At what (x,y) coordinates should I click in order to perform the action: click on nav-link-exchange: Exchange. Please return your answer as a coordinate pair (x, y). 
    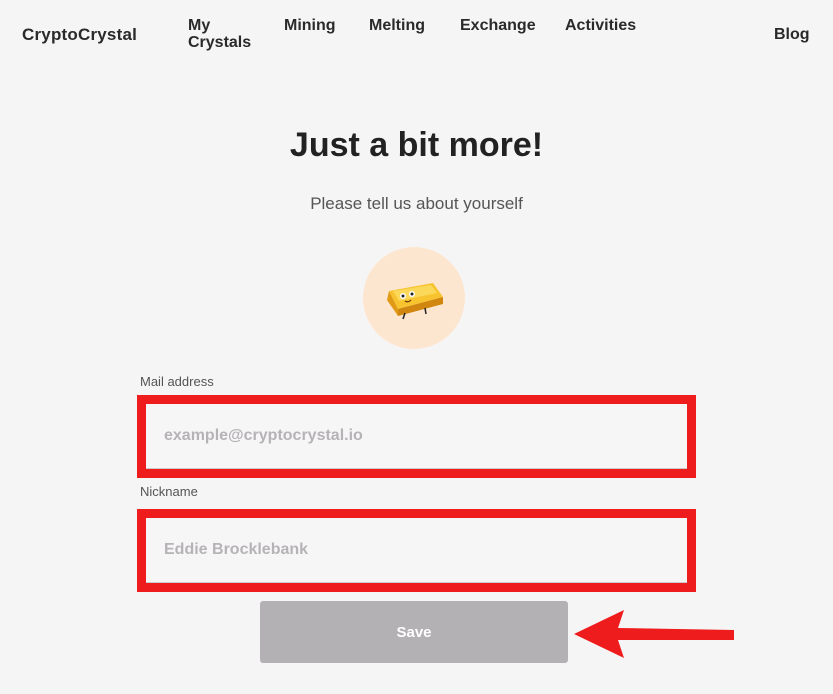
    Looking at the image, I should click on (498, 25).